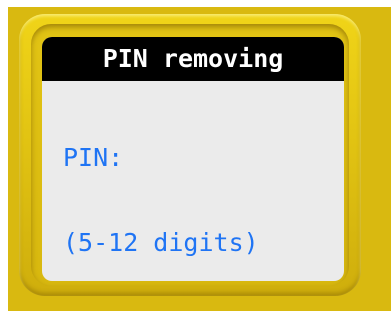 This screenshot has width=391, height=311. What do you see at coordinates (161, 242) in the screenshot?
I see `pin-length-hint: (5-12 digits)` at bounding box center [161, 242].